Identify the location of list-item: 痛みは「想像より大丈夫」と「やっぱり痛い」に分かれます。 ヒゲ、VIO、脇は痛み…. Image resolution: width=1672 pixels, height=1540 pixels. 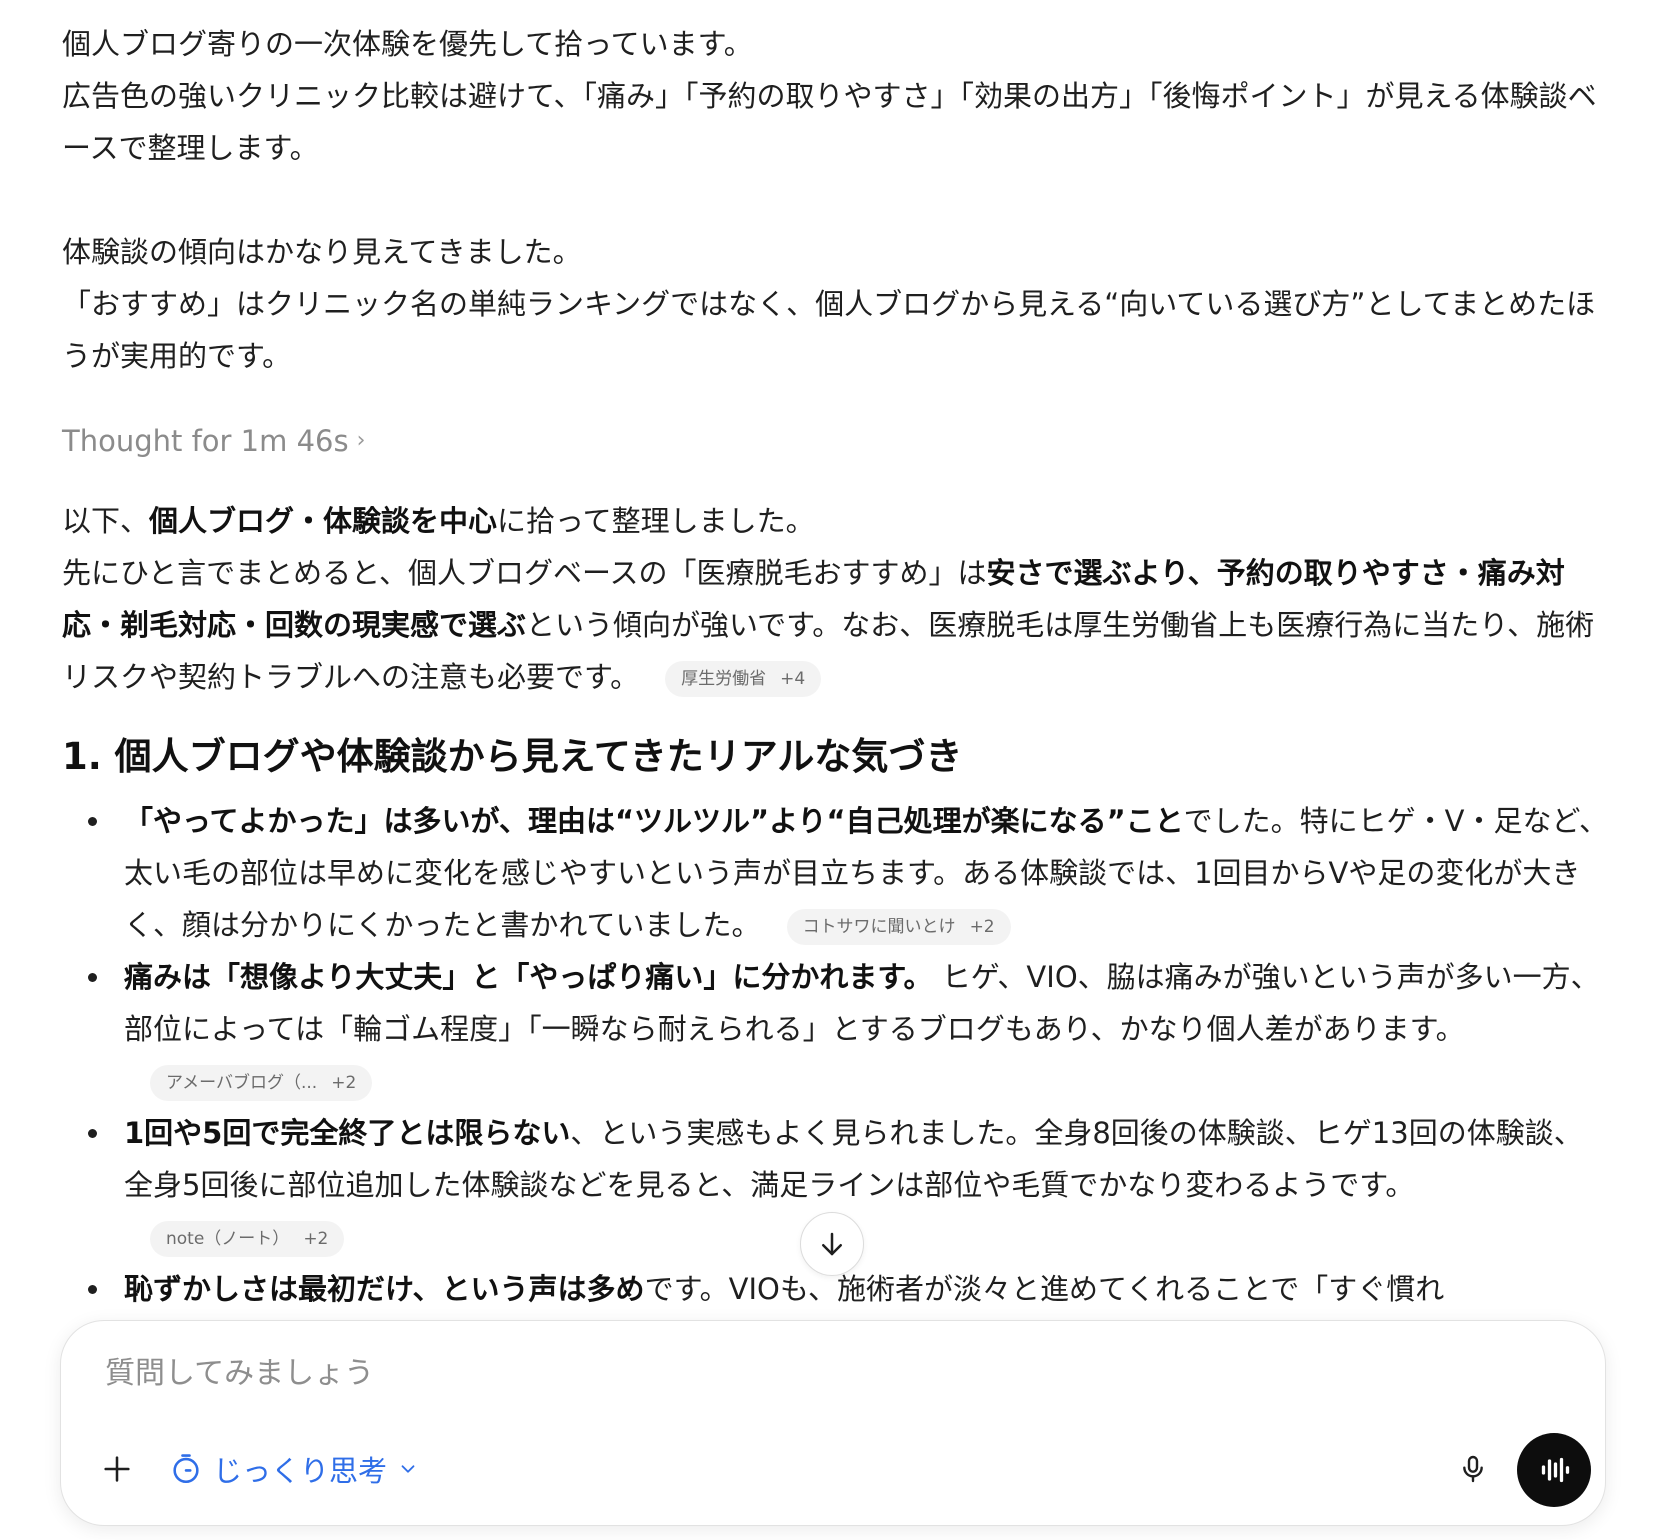
(849, 1029).